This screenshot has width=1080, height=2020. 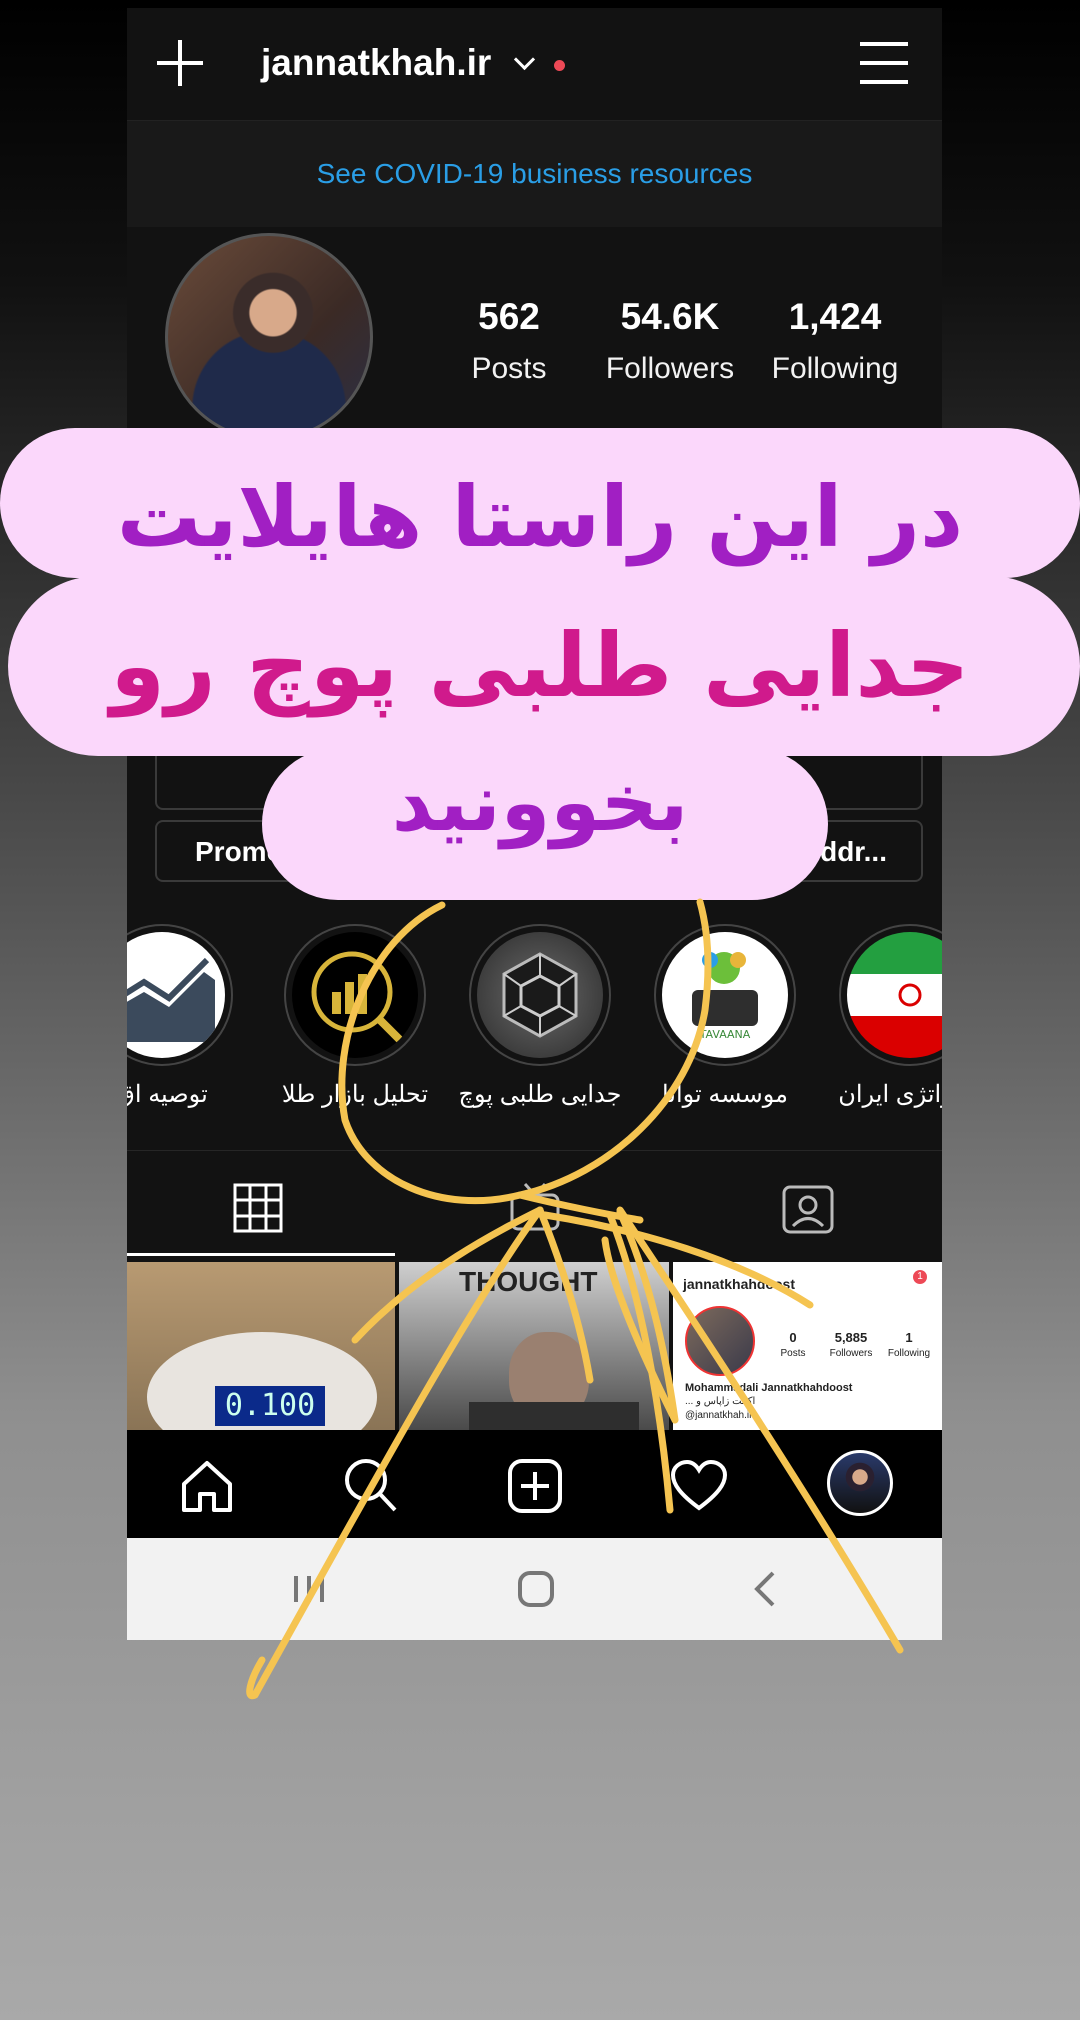 What do you see at coordinates (860, 1483) in the screenshot?
I see `profile-tab-avatar` at bounding box center [860, 1483].